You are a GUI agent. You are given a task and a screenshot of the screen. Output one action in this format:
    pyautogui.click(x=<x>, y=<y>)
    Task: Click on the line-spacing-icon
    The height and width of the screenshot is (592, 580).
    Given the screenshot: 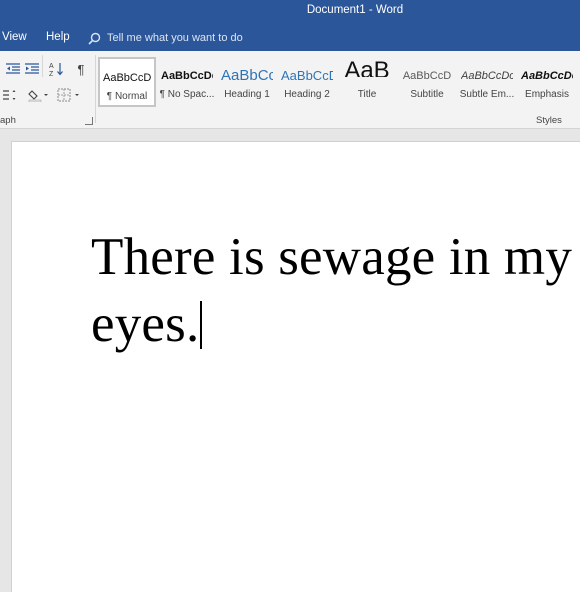 What is the action you would take?
    pyautogui.click(x=10, y=95)
    